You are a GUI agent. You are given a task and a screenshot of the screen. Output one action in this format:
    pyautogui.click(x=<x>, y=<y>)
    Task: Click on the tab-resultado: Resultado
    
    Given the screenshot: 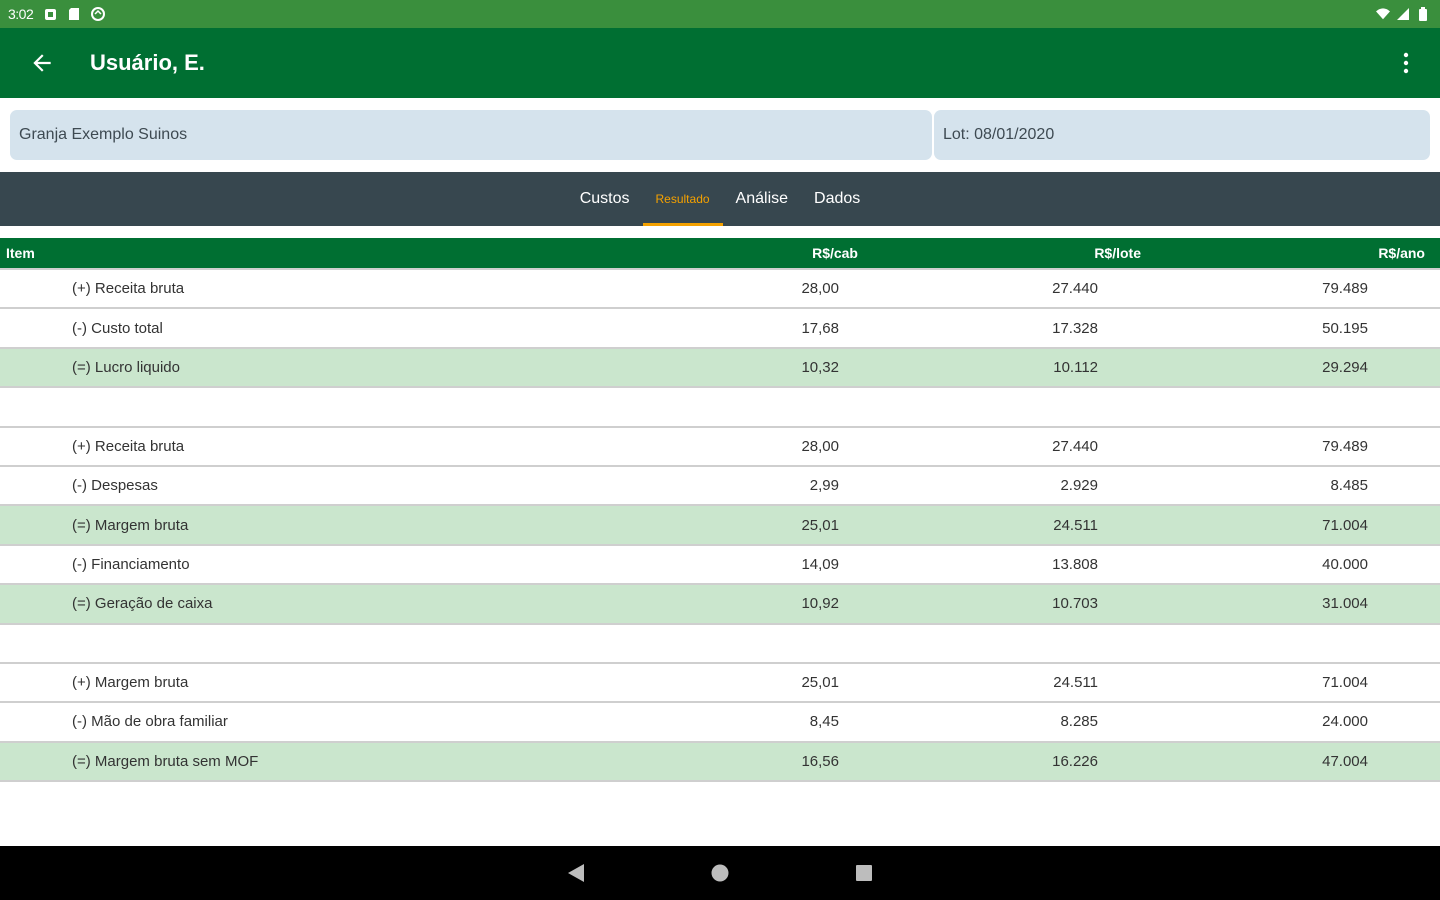 What is the action you would take?
    pyautogui.click(x=682, y=199)
    